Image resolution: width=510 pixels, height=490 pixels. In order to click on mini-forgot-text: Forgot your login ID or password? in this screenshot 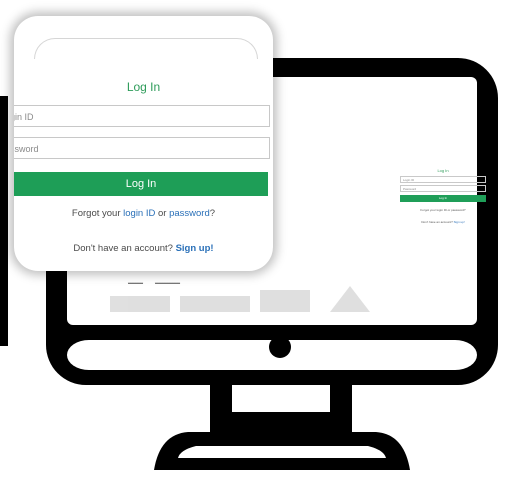, I will do `click(443, 210)`.